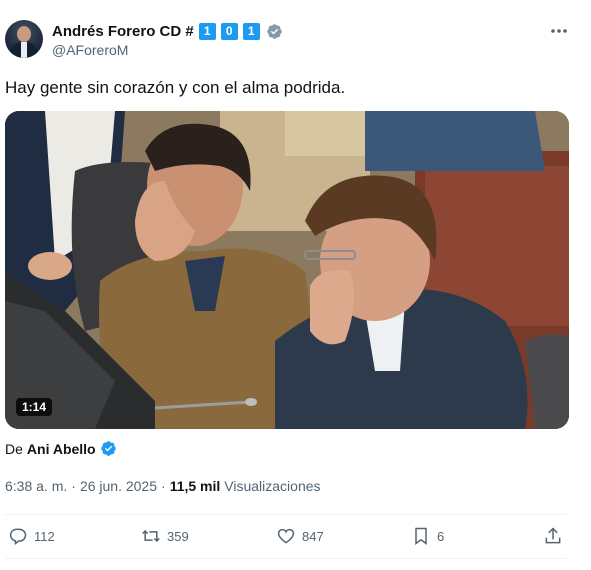 This screenshot has height=570, width=591. I want to click on avatar, so click(24, 39).